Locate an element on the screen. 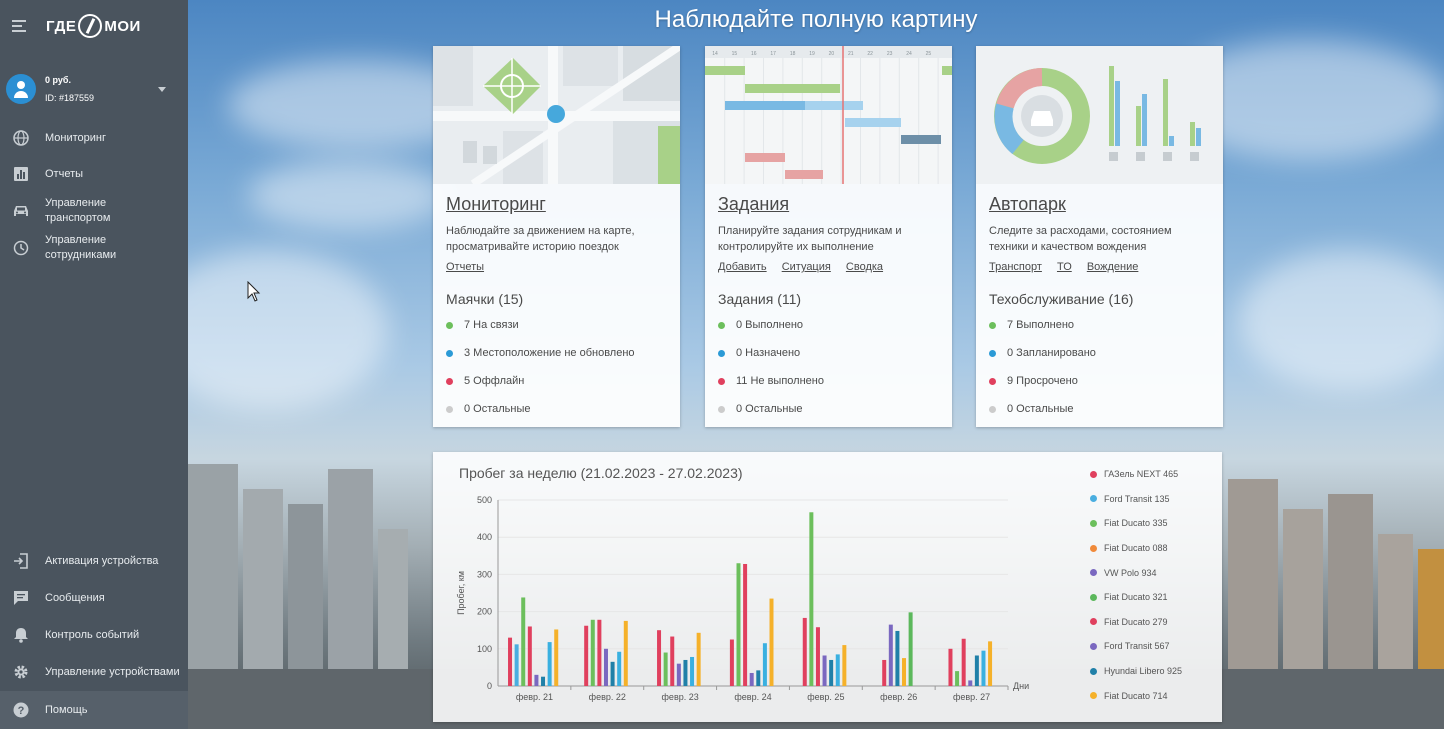  legend-item: Hyundai Libero 925 is located at coordinates (1136, 671).